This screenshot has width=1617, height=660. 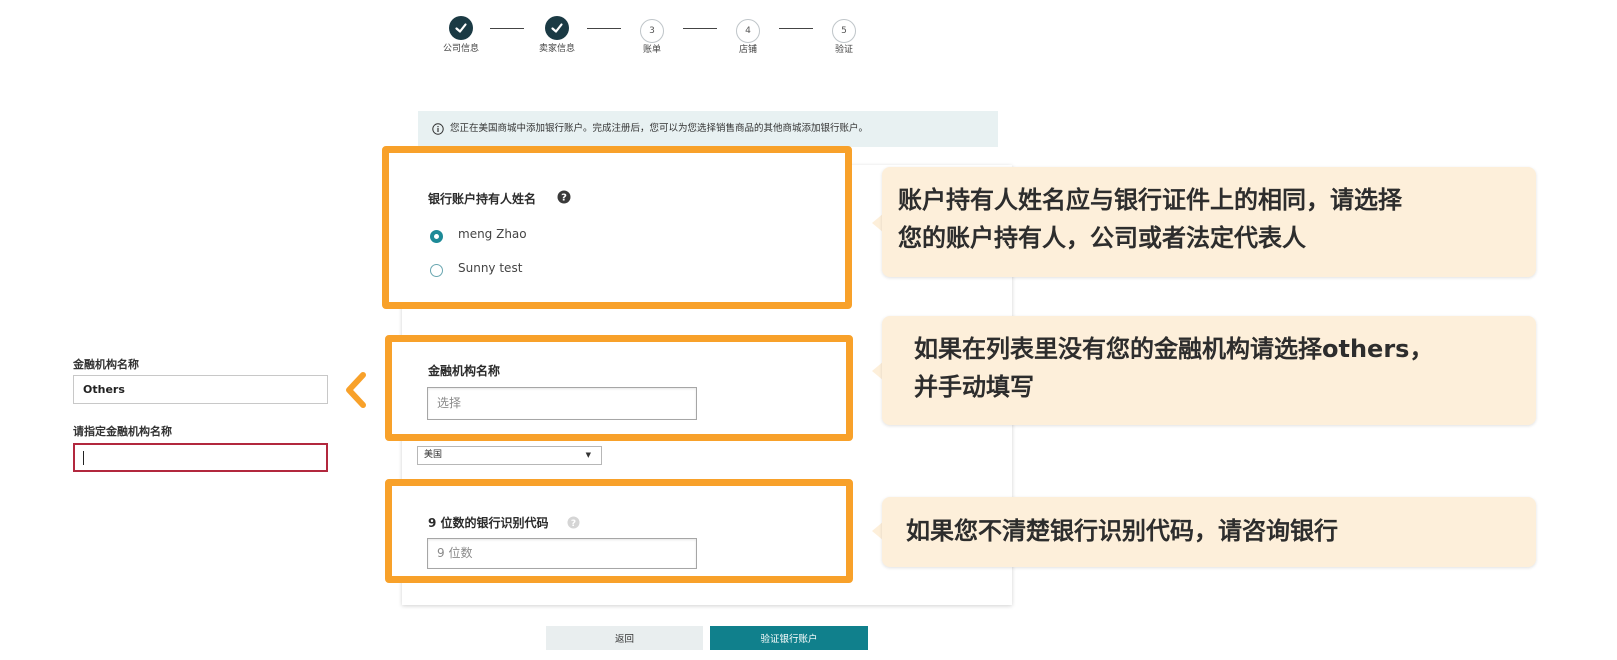 What do you see at coordinates (562, 403) in the screenshot?
I see `financial-institution-input: 选择` at bounding box center [562, 403].